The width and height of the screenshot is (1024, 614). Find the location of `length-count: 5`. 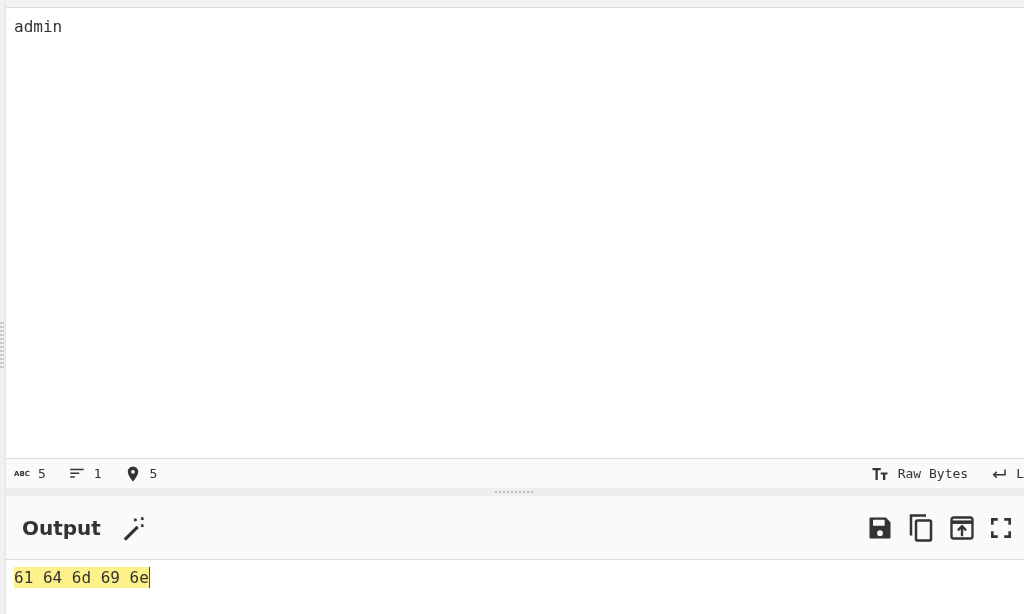

length-count: 5 is located at coordinates (41, 473).